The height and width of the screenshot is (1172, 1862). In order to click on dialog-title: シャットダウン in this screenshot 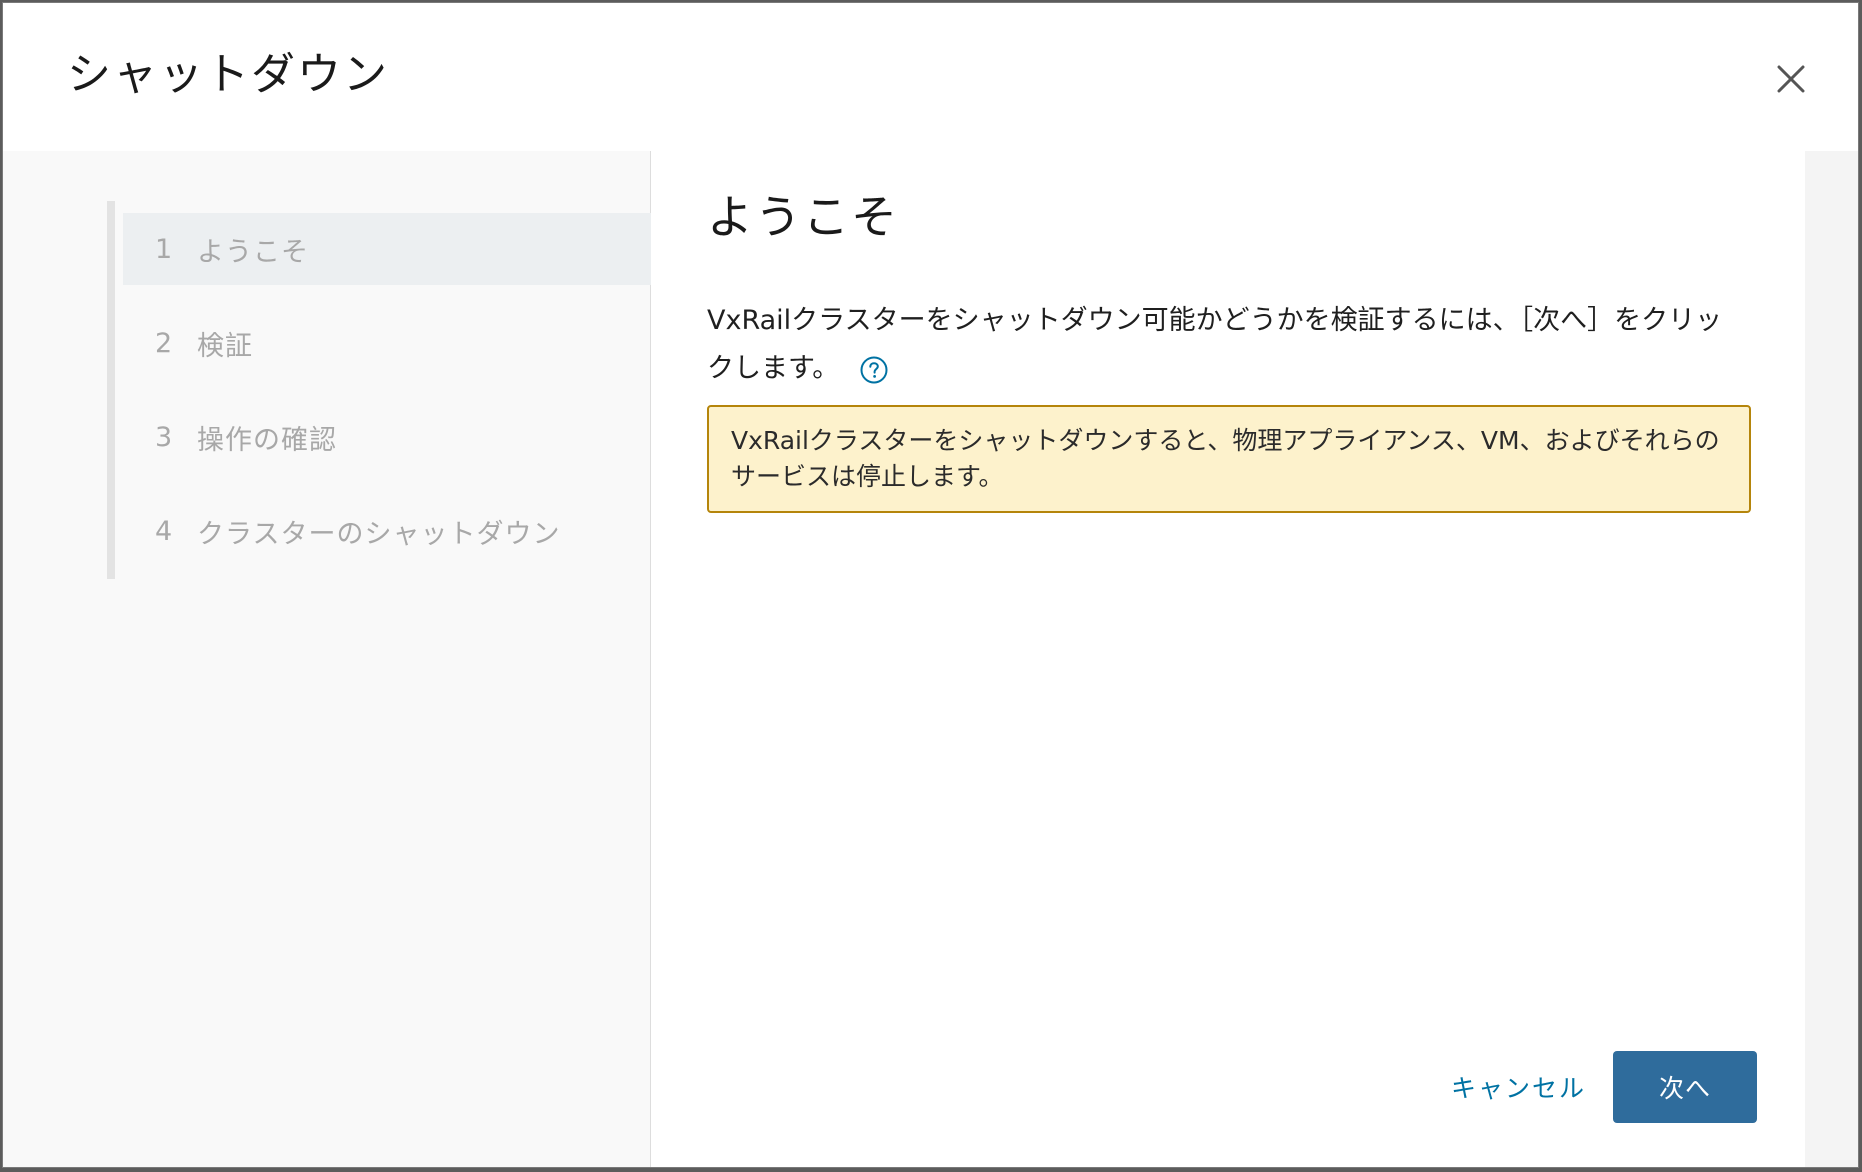, I will do `click(228, 74)`.